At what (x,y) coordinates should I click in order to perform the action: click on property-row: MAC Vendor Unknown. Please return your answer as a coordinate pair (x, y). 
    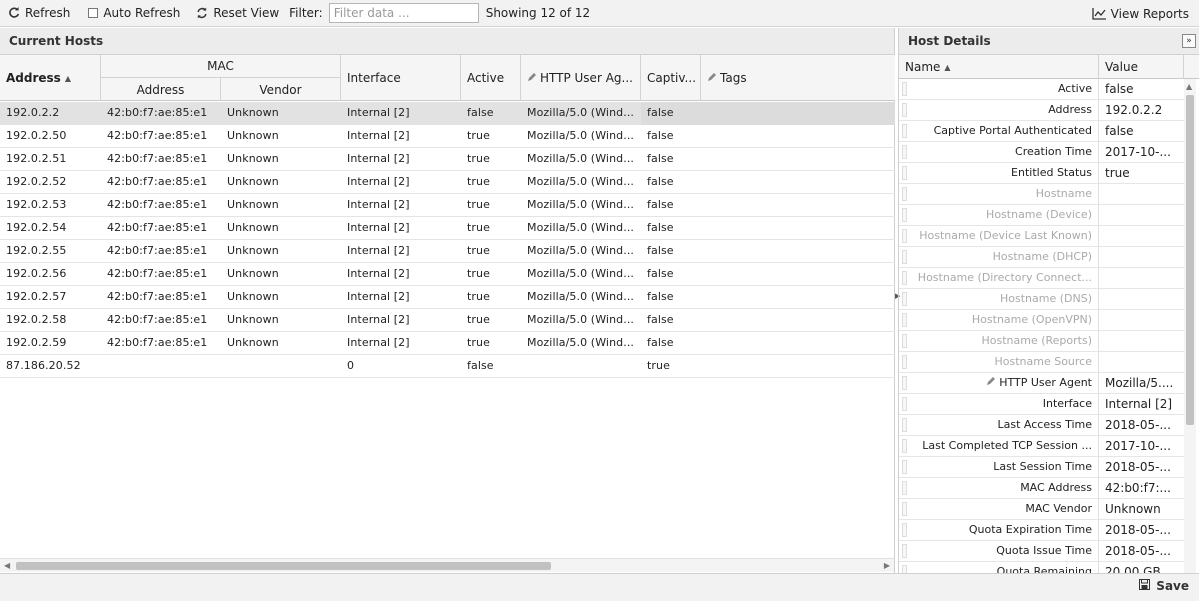
    Looking at the image, I should click on (1041, 509).